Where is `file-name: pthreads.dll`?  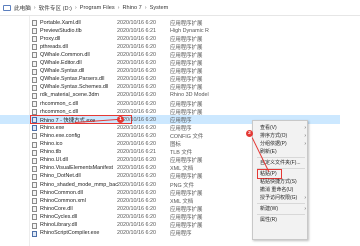
file-name: pthreads.dll is located at coordinates (79, 47).